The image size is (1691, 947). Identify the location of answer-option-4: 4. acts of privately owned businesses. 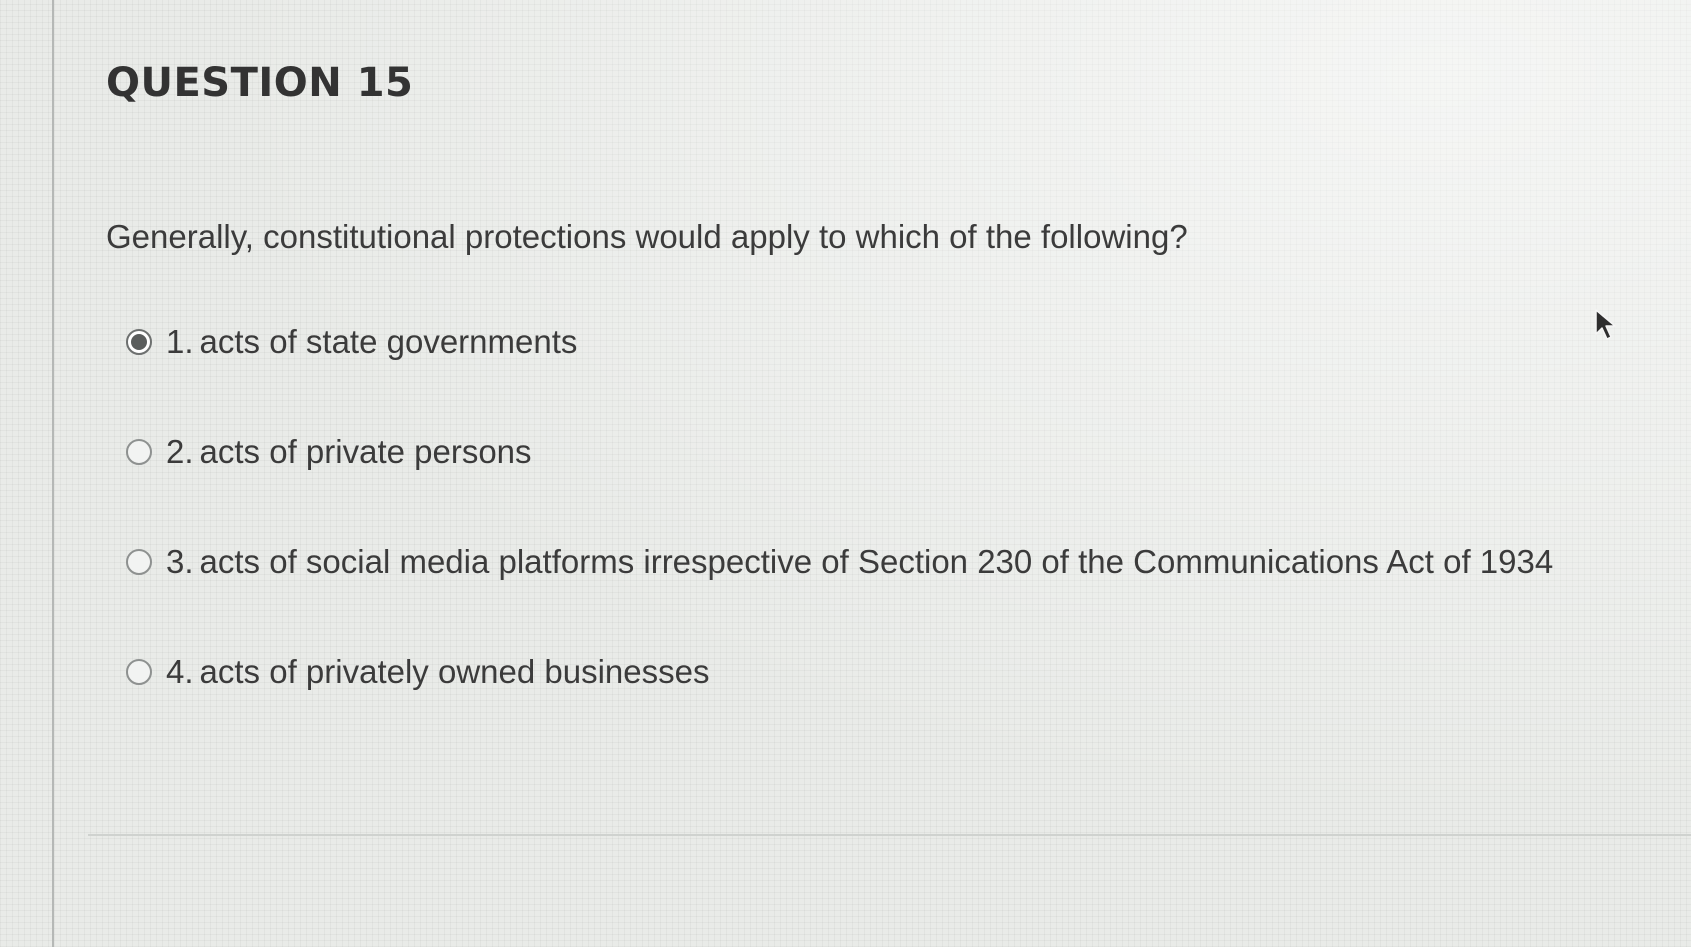
(896, 672).